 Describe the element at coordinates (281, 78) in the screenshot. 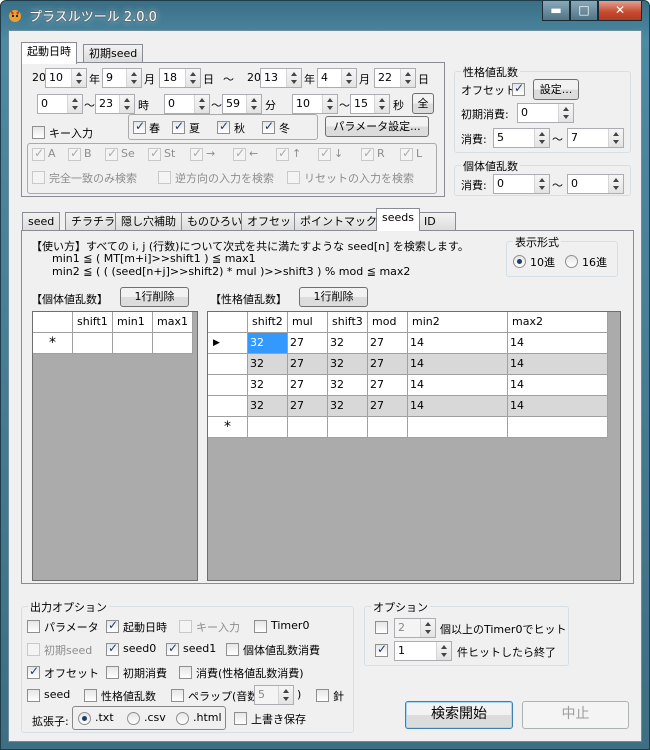

I see `year-end-input: 13` at that location.